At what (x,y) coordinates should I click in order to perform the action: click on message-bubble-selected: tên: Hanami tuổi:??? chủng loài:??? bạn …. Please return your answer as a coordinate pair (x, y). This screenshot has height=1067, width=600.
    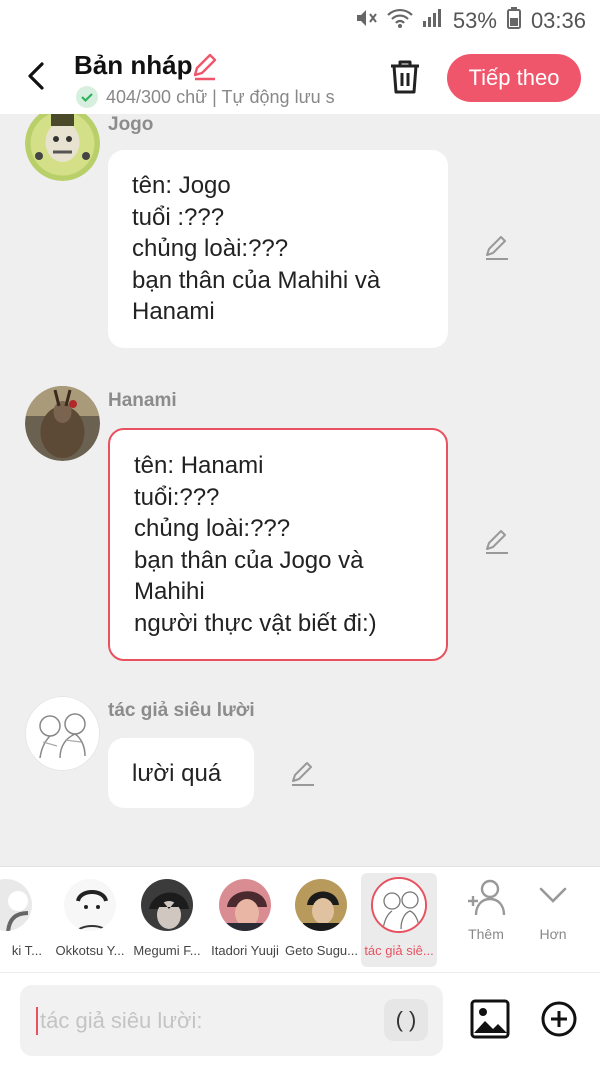
    Looking at the image, I should click on (278, 544).